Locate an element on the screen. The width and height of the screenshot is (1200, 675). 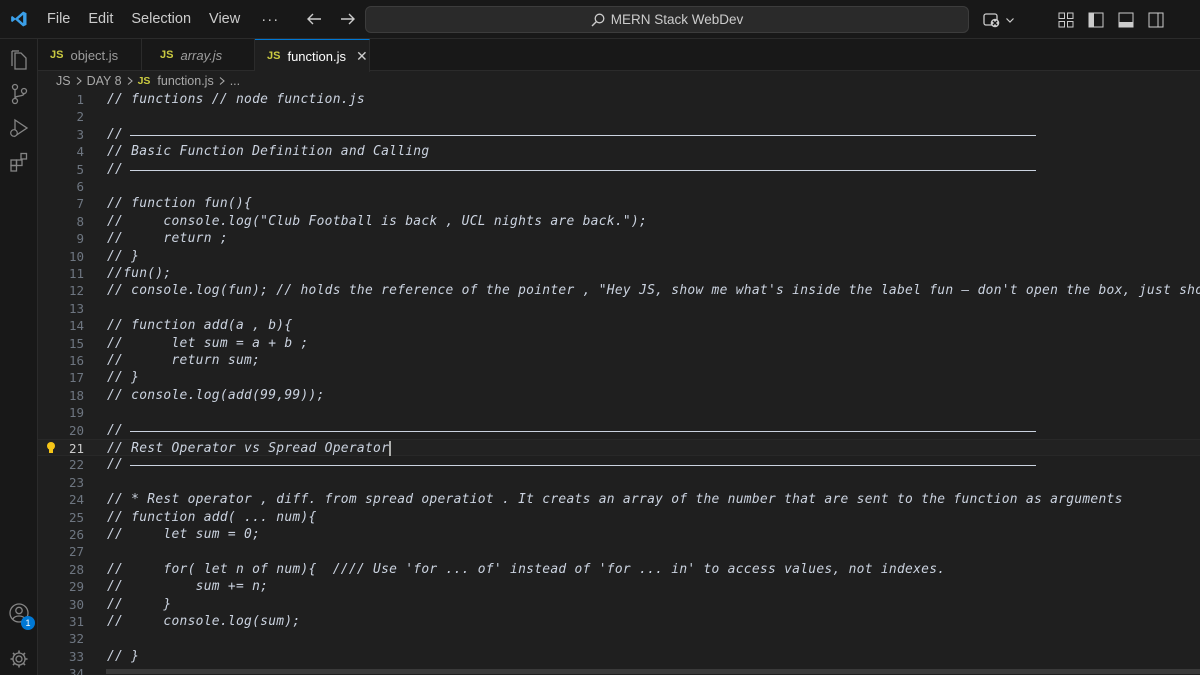
code-line: 7 // function fun(){ is located at coordinates (619, 203).